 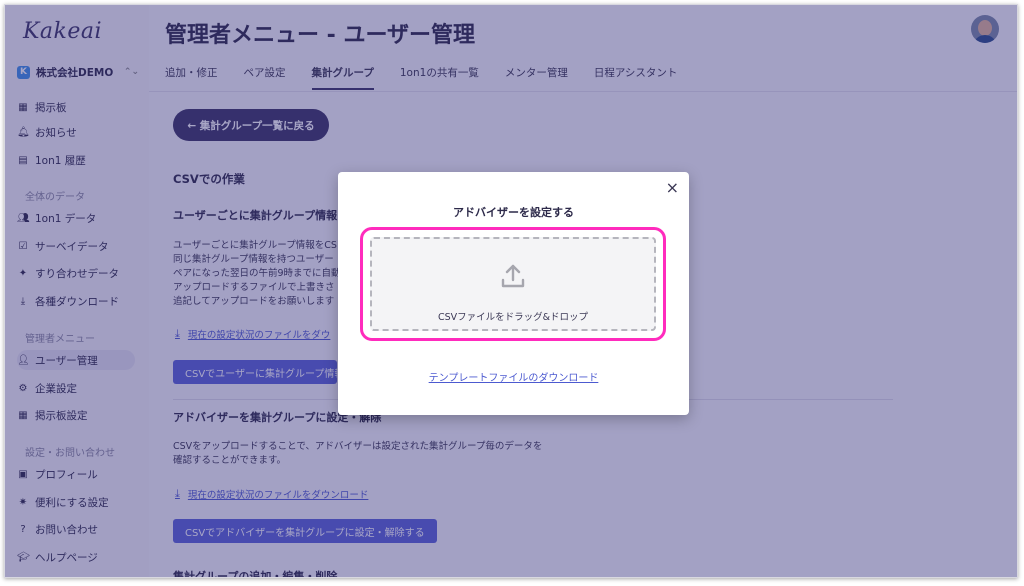 I want to click on modal-title: アドバイザーを設定する, so click(x=513, y=212).